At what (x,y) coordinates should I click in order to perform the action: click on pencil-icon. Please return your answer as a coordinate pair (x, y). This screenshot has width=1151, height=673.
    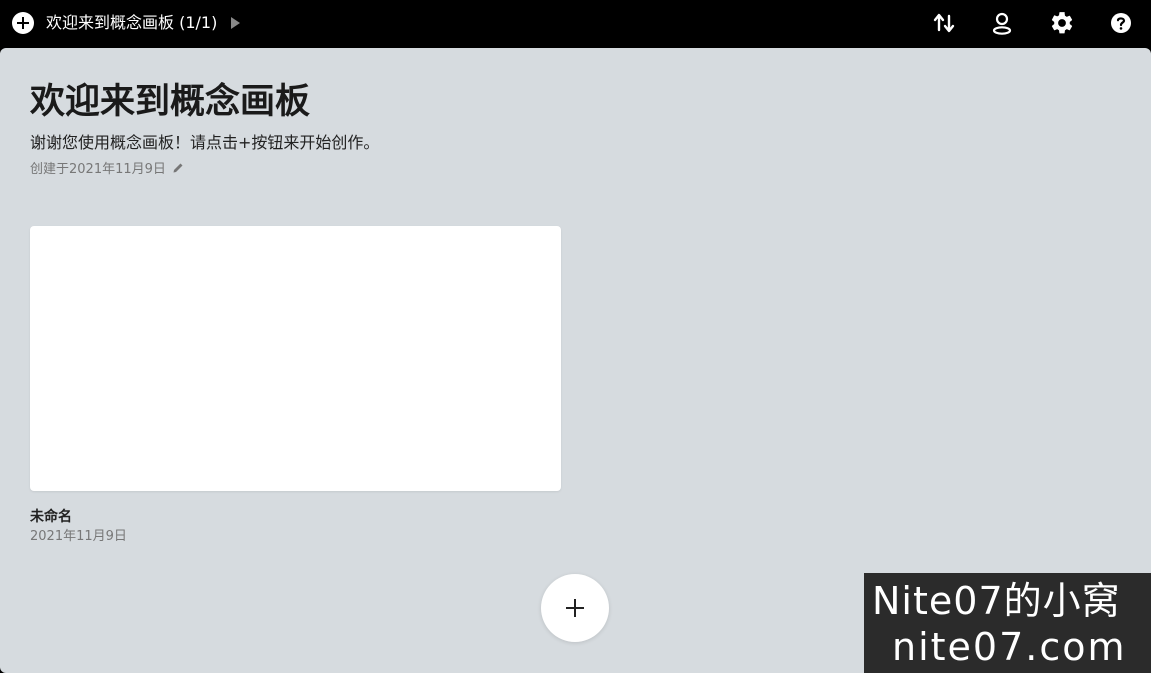
    Looking at the image, I should click on (178, 168).